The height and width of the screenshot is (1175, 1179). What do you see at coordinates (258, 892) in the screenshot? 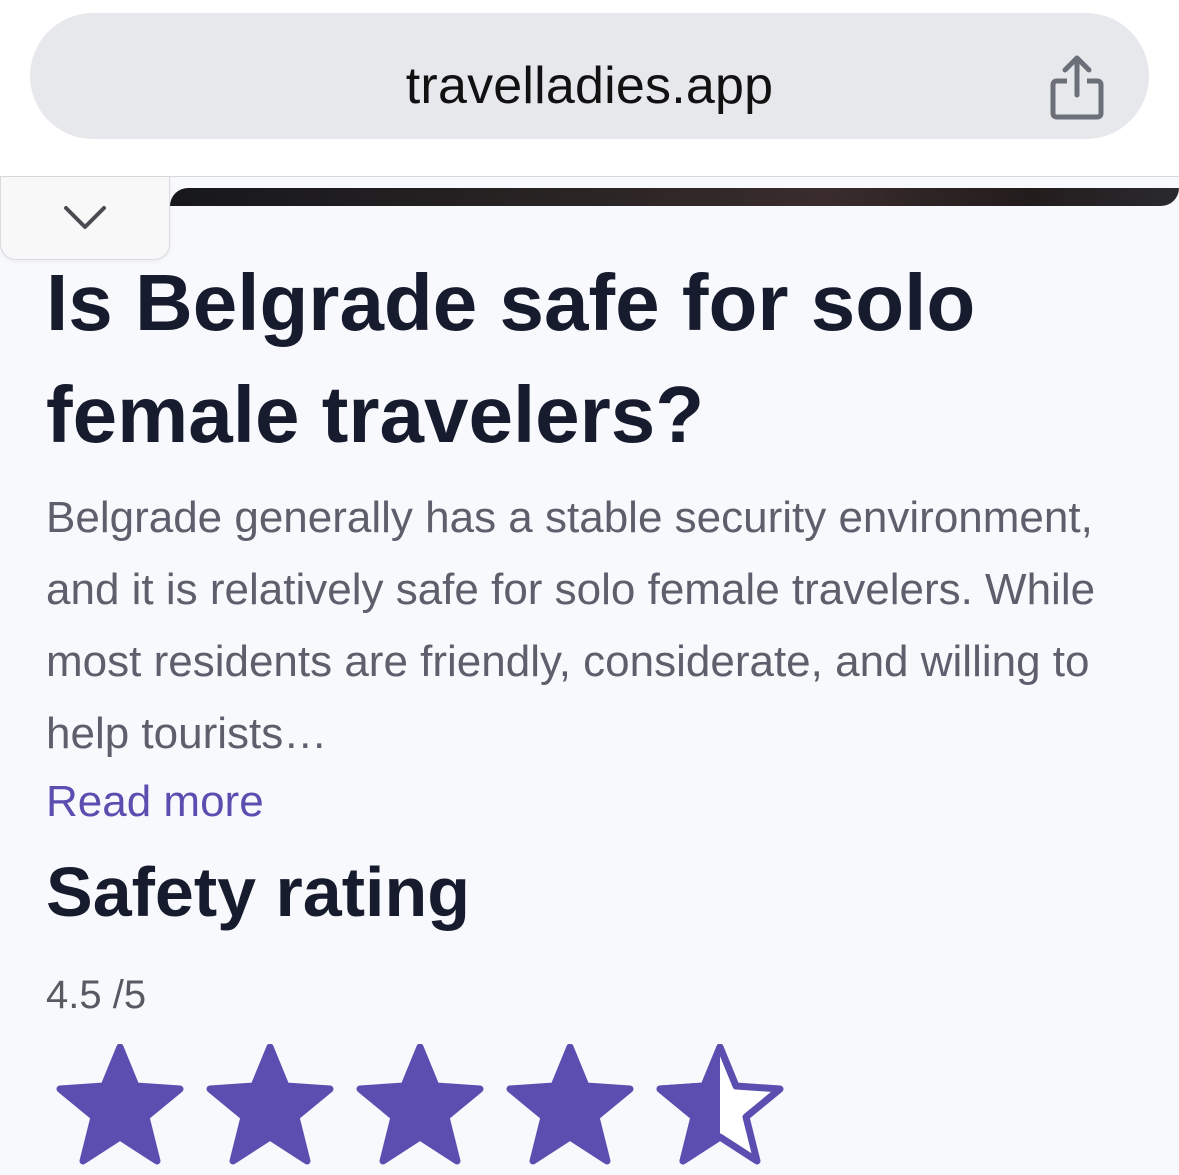
I see `safety-rating-heading: Safety rating` at bounding box center [258, 892].